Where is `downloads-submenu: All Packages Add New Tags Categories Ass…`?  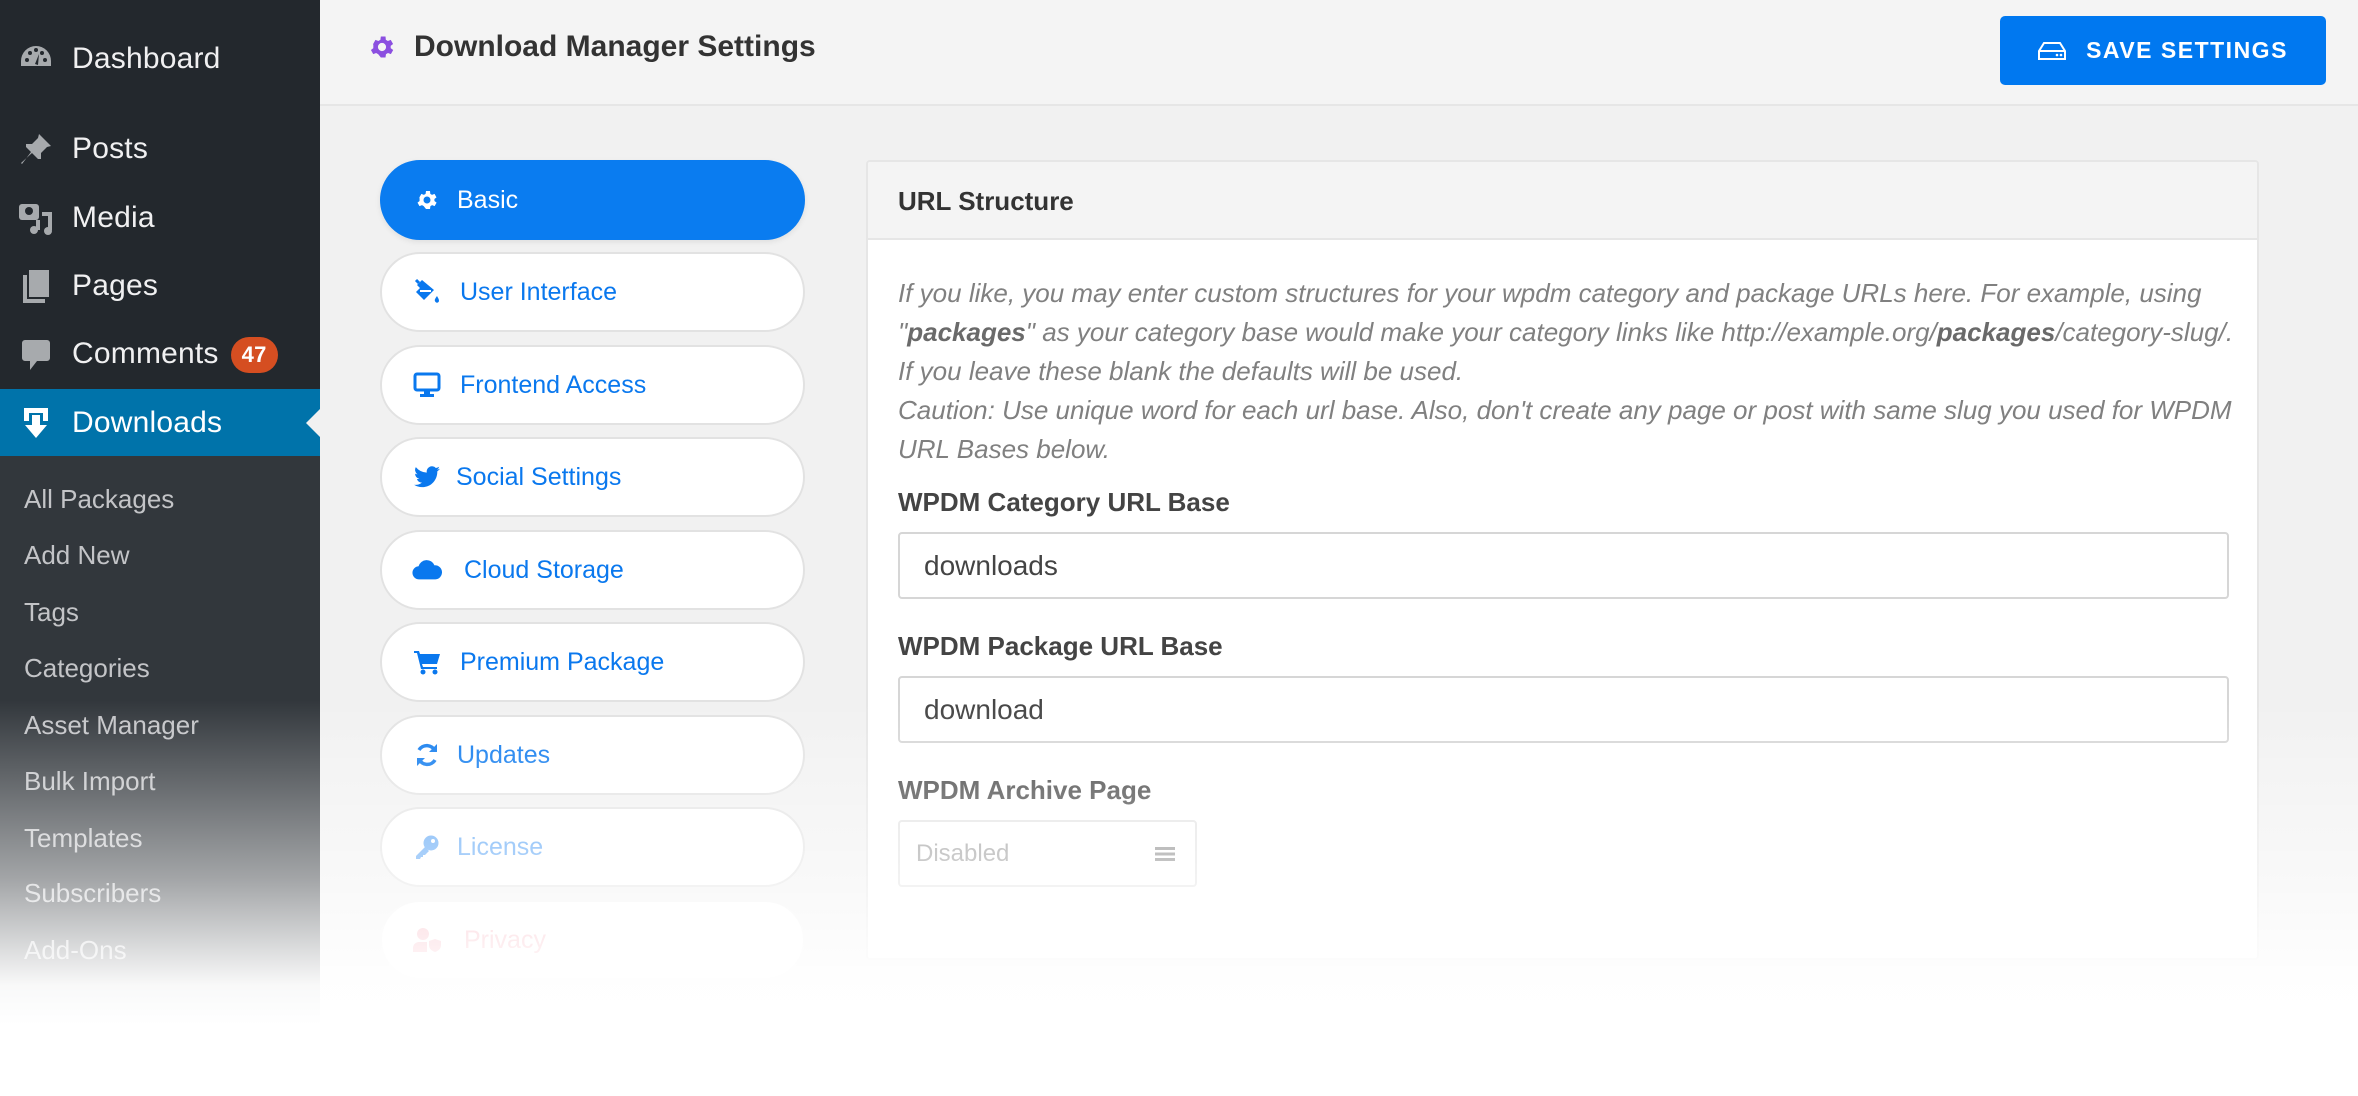 downloads-submenu: All Packages Add New Tags Categories Ass… is located at coordinates (160, 776).